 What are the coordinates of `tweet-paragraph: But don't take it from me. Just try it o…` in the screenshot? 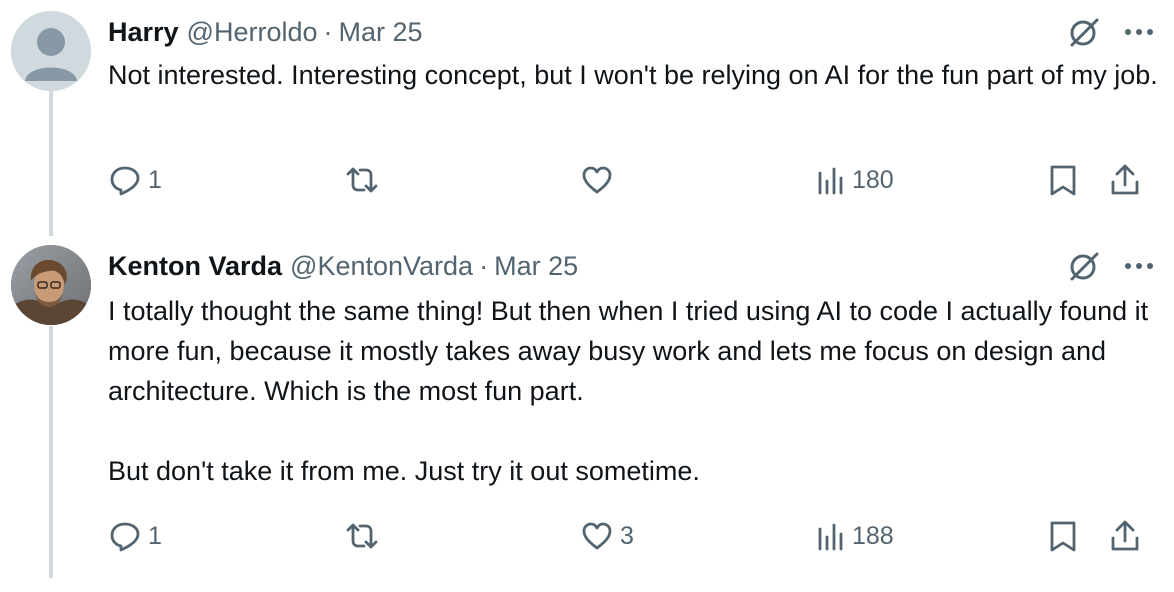 It's located at (404, 471).